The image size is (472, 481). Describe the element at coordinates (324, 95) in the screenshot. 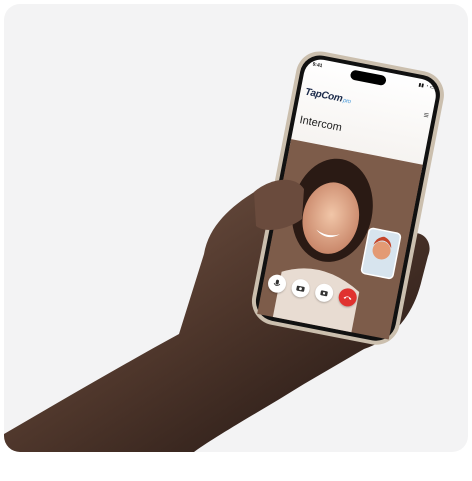

I see `brand-name: TapCom` at that location.